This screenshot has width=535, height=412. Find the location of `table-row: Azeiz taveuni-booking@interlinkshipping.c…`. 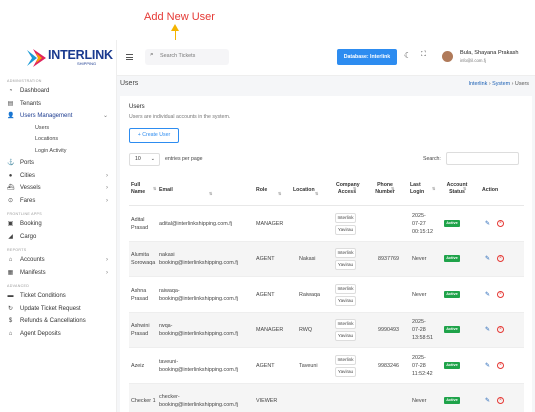

table-row: Azeiz taveuni-booking@interlinkshipping.c… is located at coordinates (326, 366).